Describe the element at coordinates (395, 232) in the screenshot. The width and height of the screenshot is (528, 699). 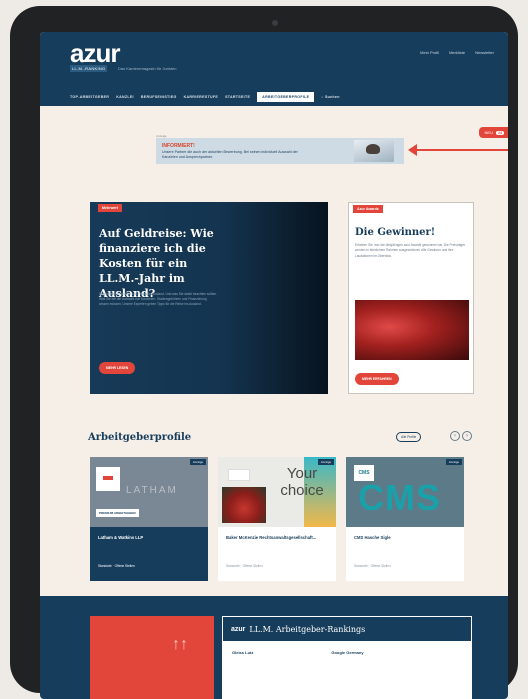
I see `awards-title: Die Gewinner!` at that location.